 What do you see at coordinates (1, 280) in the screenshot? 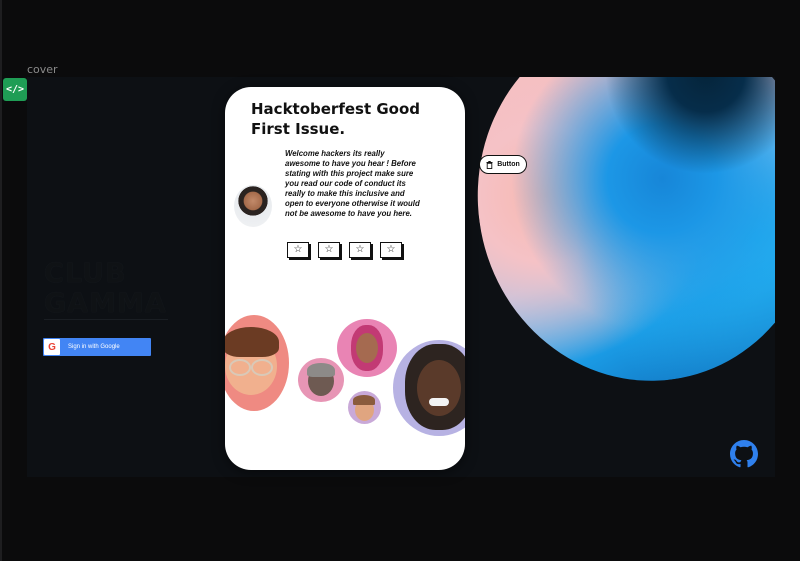
I see `editor-left-rail` at bounding box center [1, 280].